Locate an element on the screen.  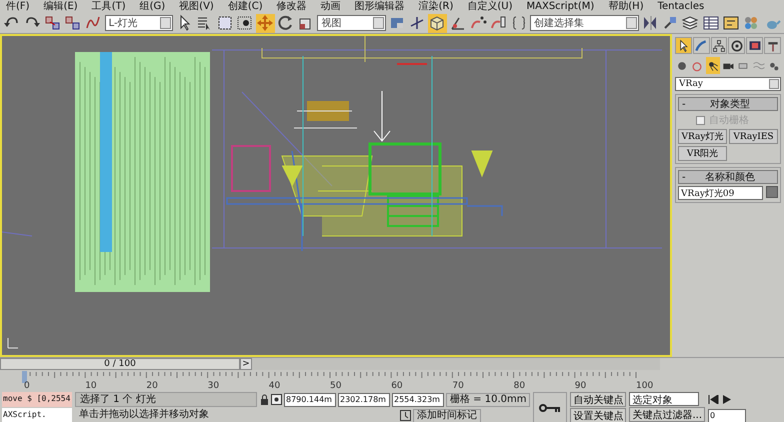
menu-item: 件(F) is located at coordinates (18, 6).